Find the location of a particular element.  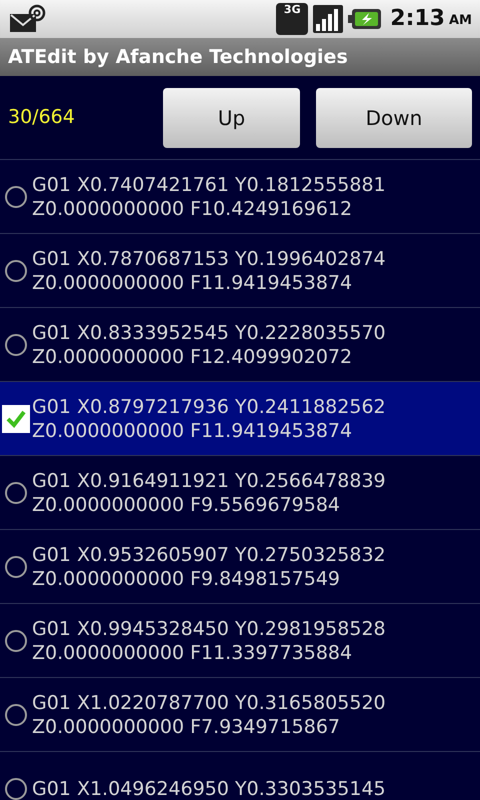

code-row: G01 X0.8797217936 Y0.2411882562 Z0.0000000000 F11.9419453874 is located at coordinates (240, 419).